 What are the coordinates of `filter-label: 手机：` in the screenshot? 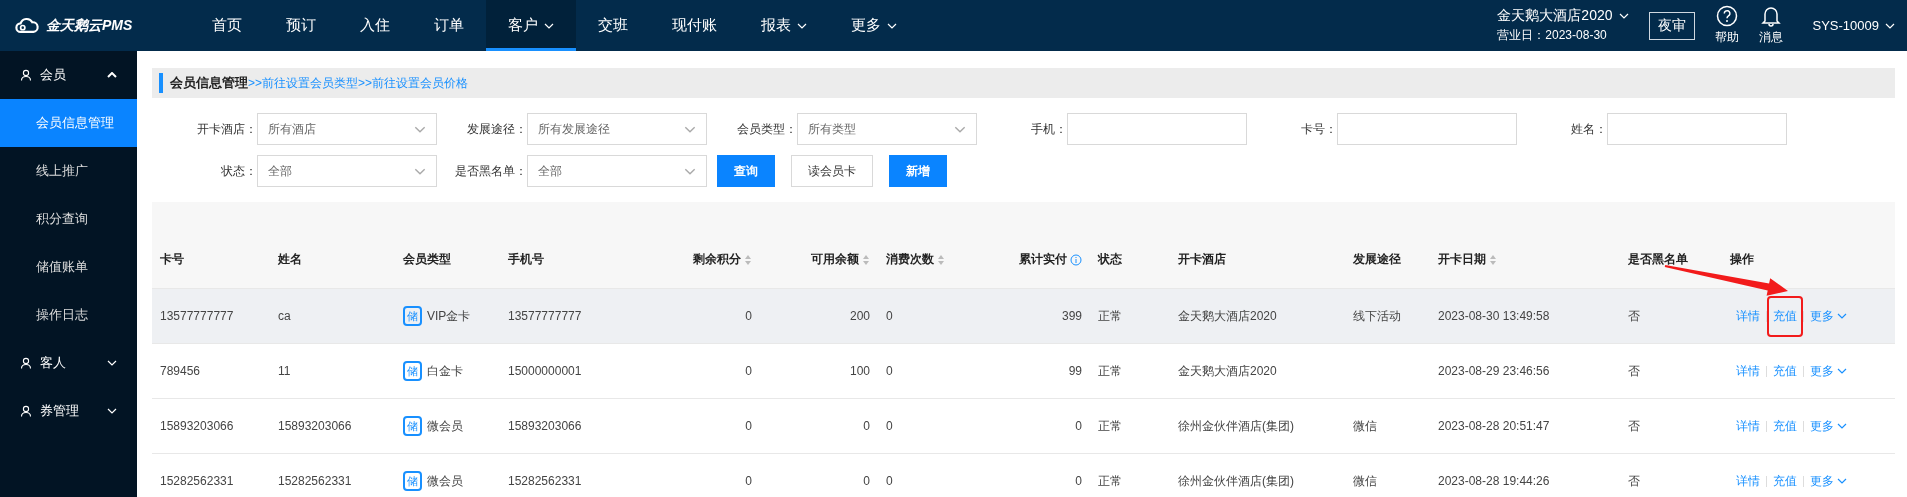 It's located at (1048, 129).